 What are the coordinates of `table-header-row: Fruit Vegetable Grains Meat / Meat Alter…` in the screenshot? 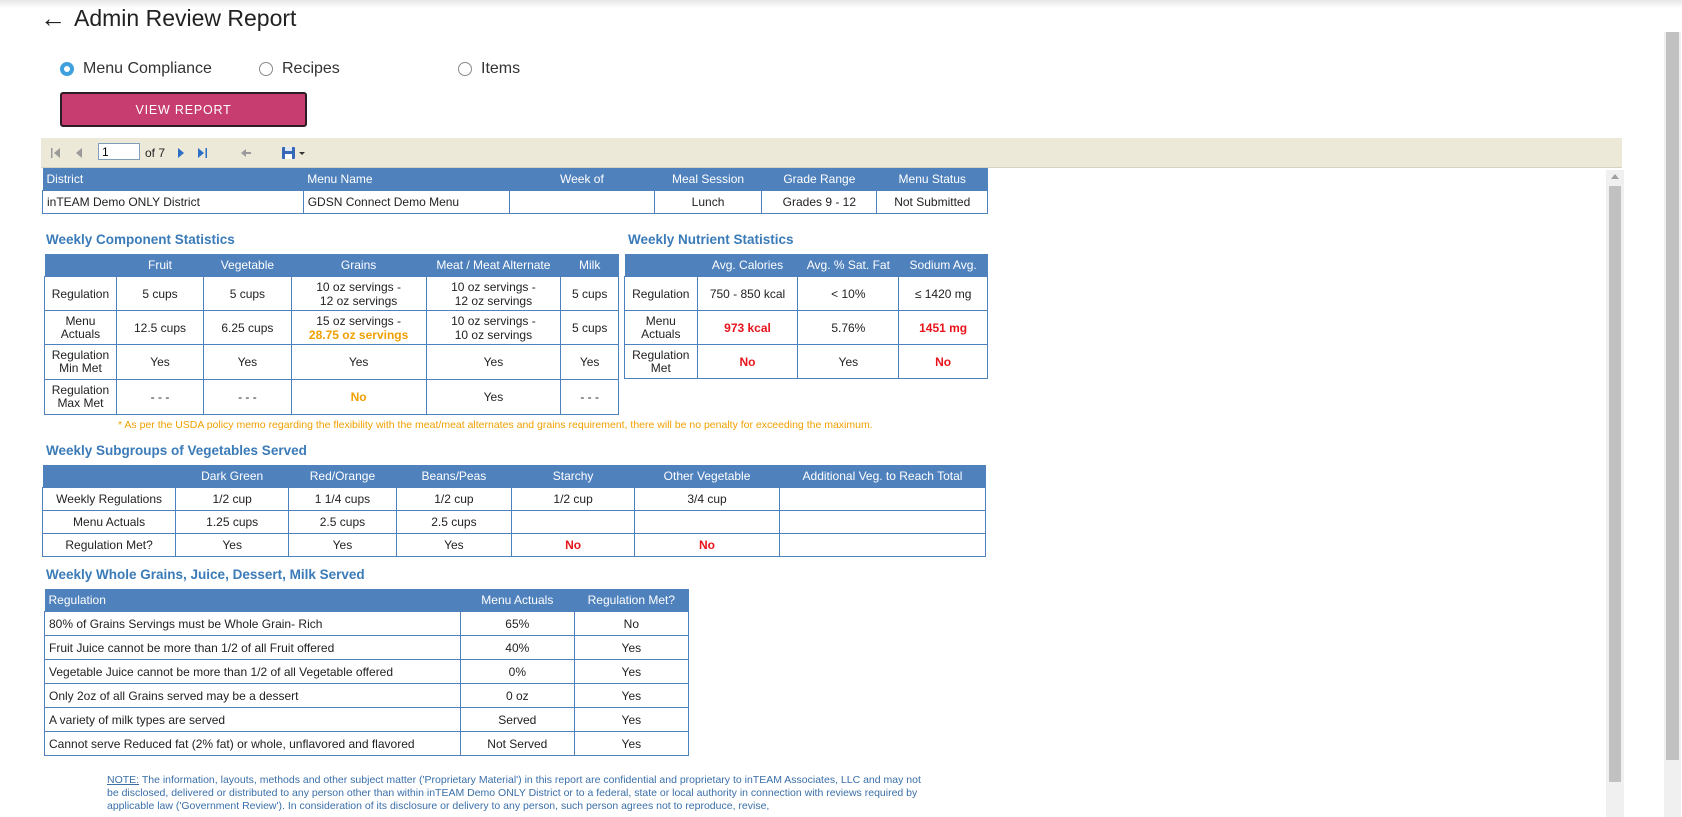 It's located at (331, 265).